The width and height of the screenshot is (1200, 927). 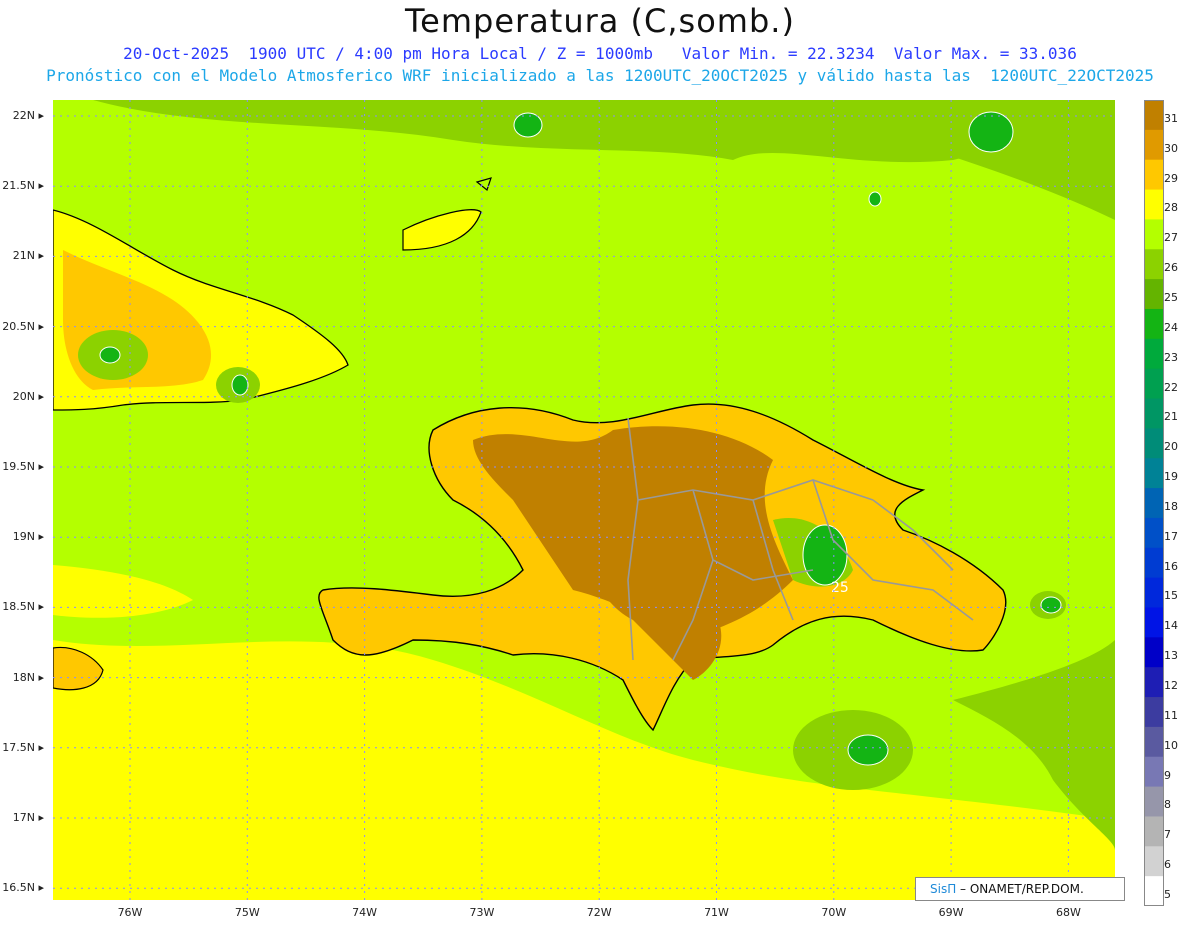 I want to click on scale-label: 22, so click(x=1171, y=387).